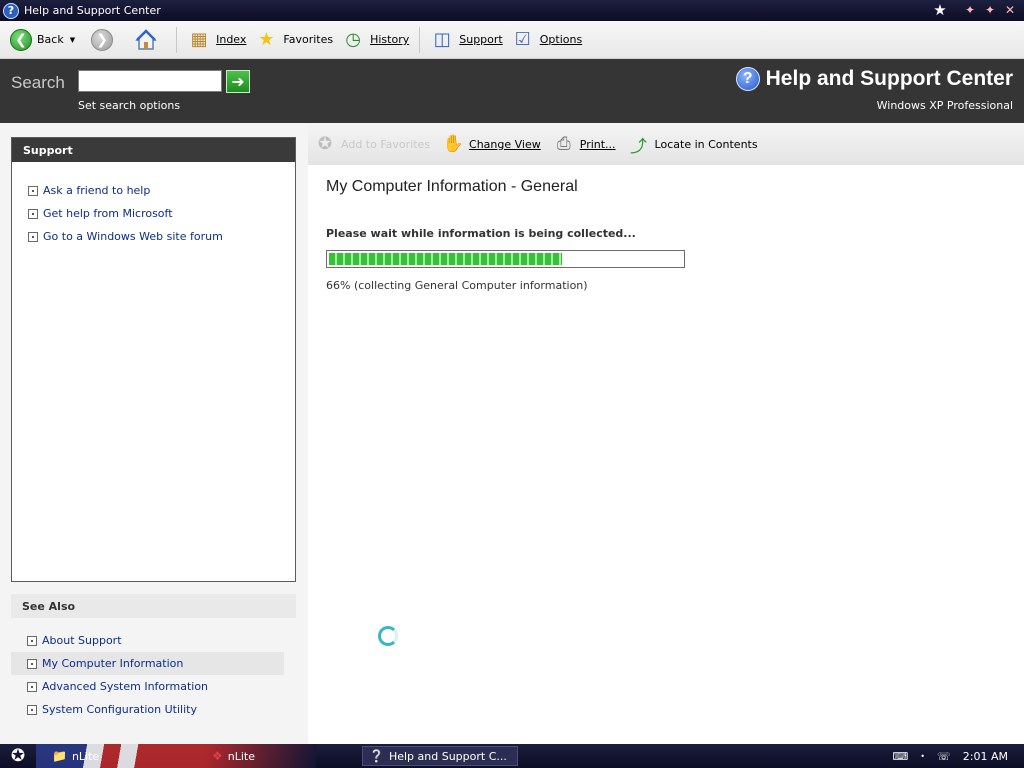  What do you see at coordinates (161, 190) in the screenshot?
I see `support-item-ask-friend: Ask a friend to help` at bounding box center [161, 190].